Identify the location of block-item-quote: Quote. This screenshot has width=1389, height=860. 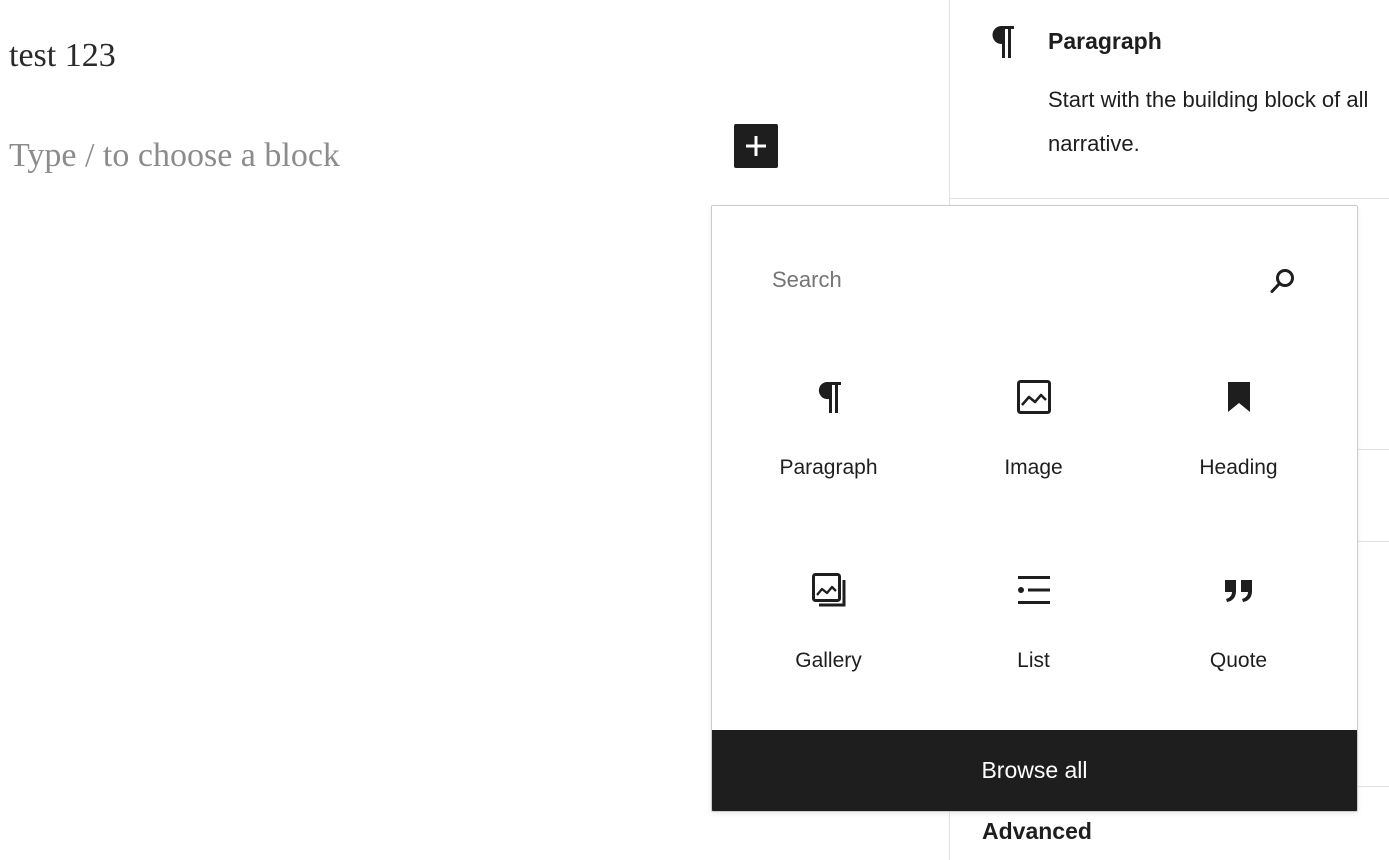
(1238, 629).